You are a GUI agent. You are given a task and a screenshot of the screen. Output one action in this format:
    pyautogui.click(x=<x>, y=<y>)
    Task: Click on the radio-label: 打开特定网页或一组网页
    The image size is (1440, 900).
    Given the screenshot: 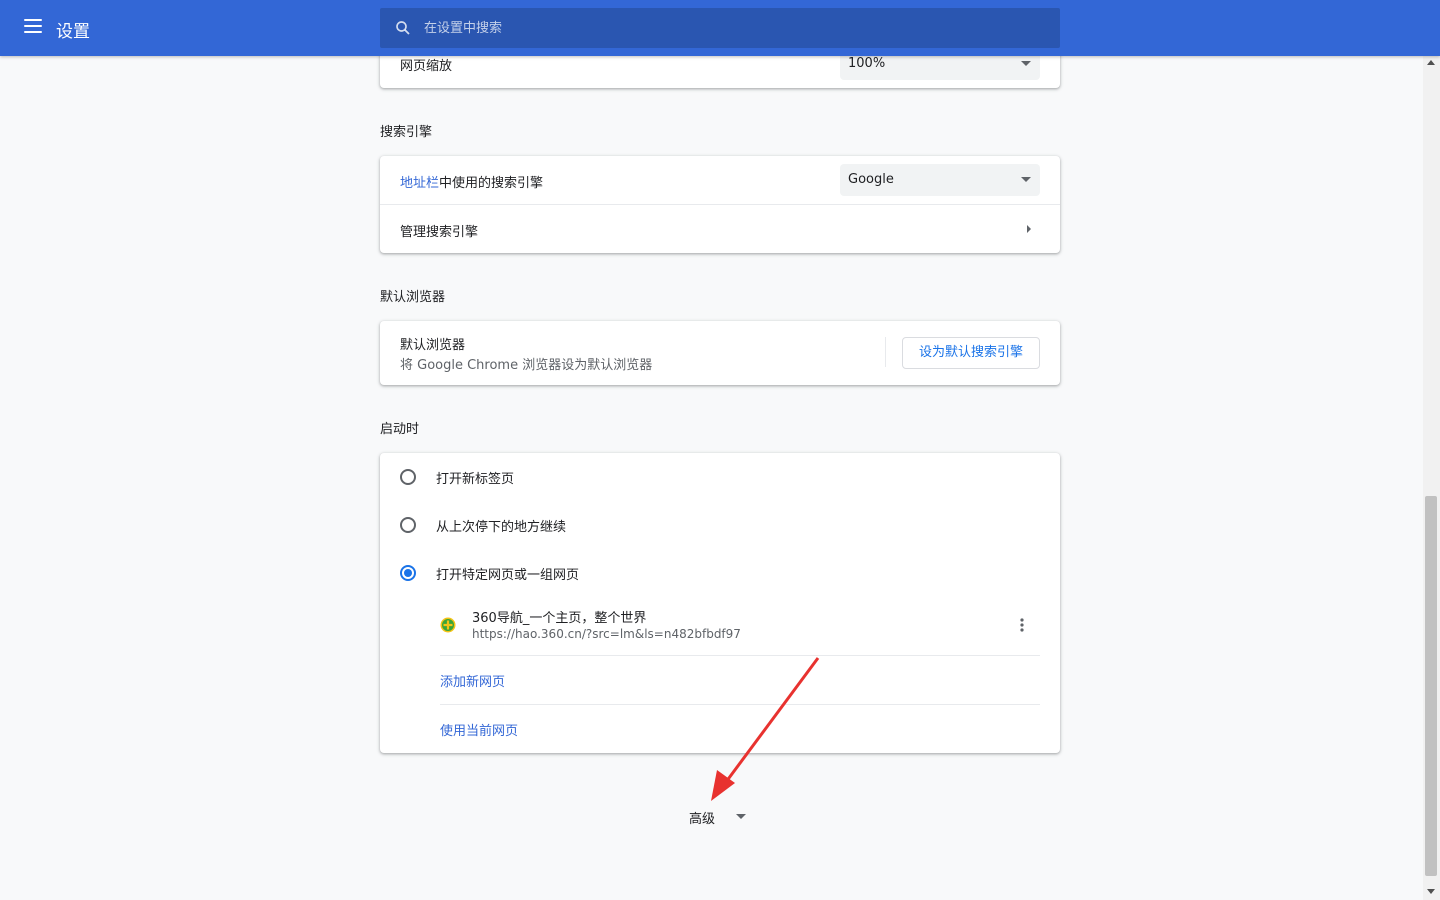 What is the action you would take?
    pyautogui.click(x=508, y=575)
    